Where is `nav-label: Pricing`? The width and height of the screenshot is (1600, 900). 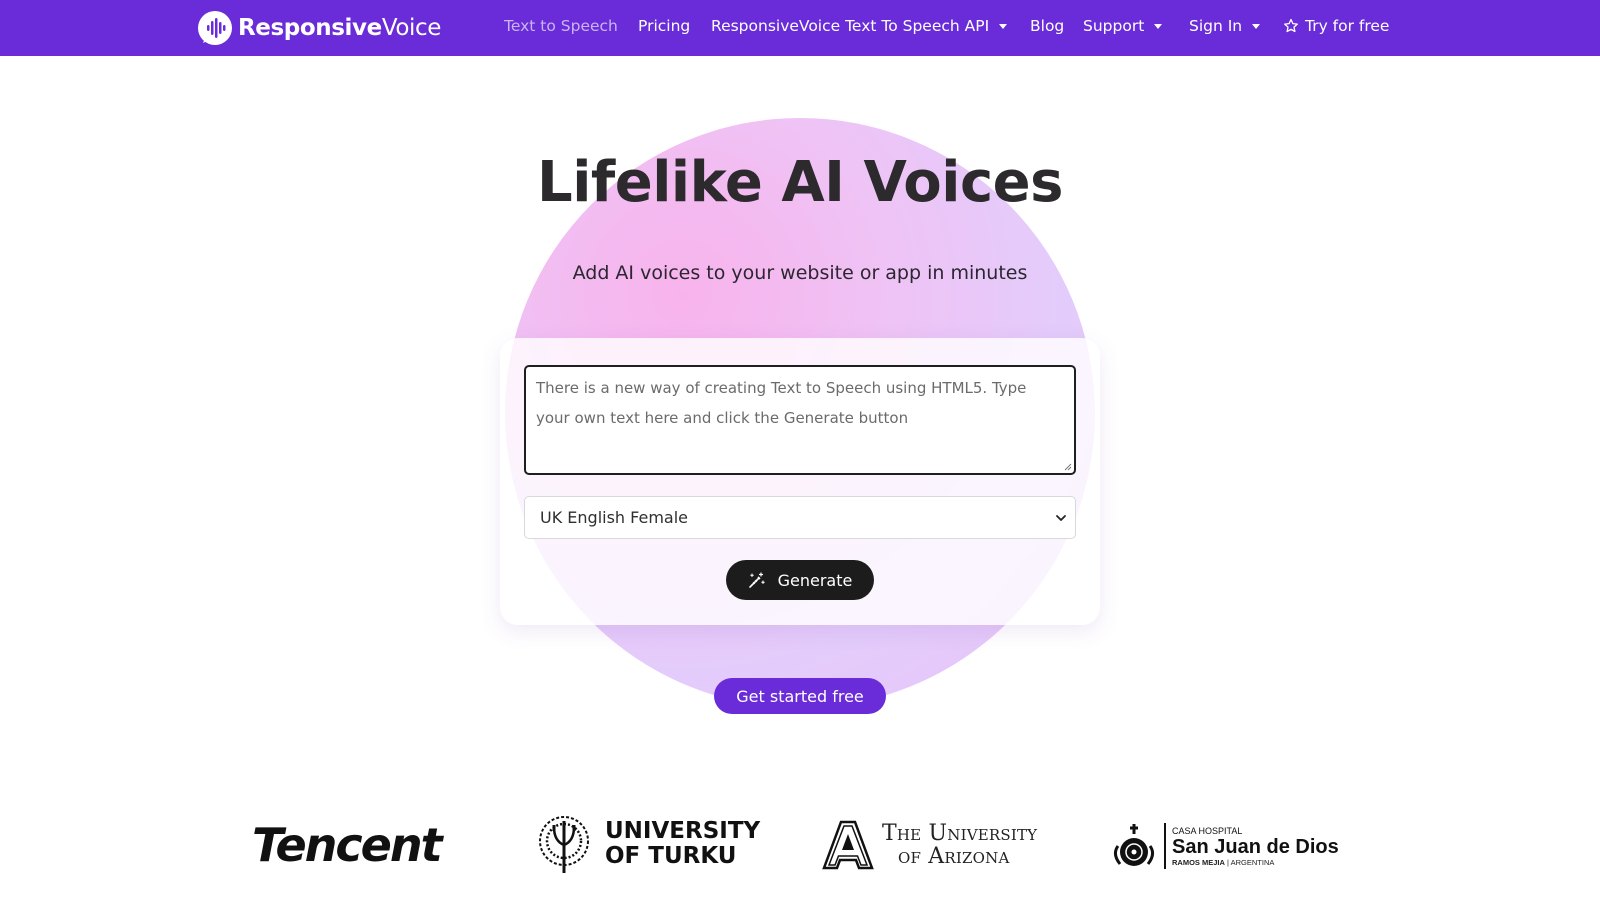
nav-label: Pricing is located at coordinates (664, 26).